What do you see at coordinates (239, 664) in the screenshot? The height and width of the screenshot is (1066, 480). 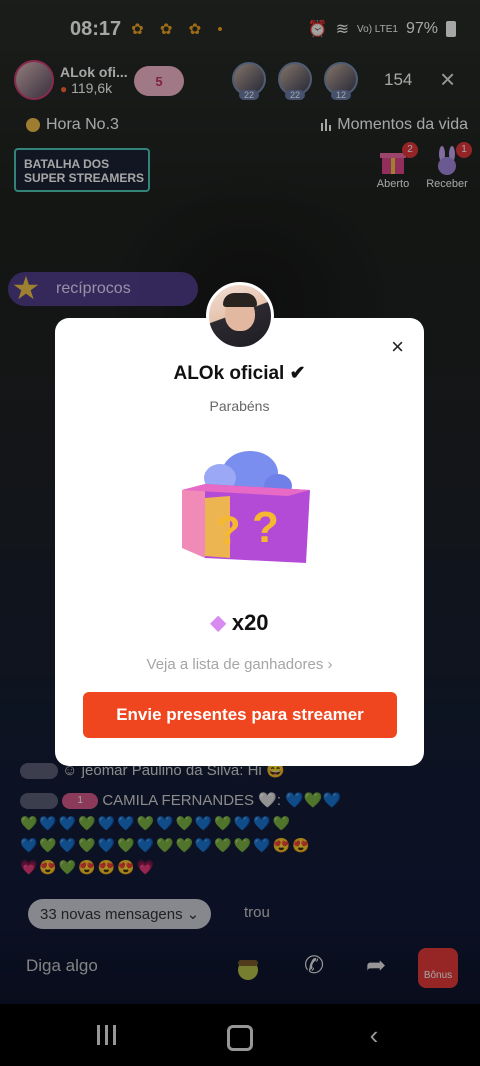 I see `winners-list-link: Veja a lista de ganhadores ›` at bounding box center [239, 664].